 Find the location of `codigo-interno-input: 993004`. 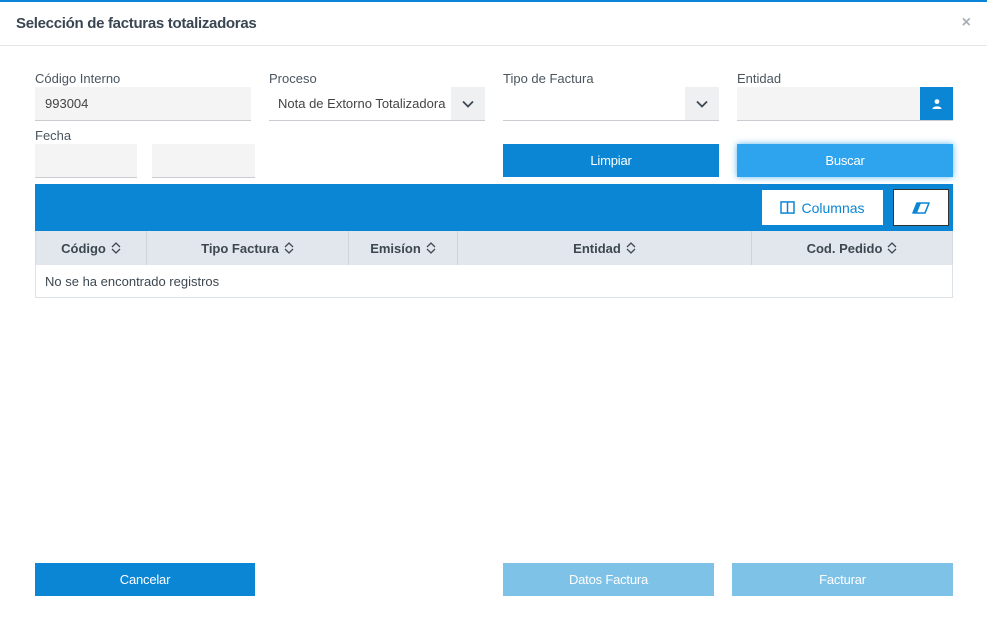

codigo-interno-input: 993004 is located at coordinates (143, 104).